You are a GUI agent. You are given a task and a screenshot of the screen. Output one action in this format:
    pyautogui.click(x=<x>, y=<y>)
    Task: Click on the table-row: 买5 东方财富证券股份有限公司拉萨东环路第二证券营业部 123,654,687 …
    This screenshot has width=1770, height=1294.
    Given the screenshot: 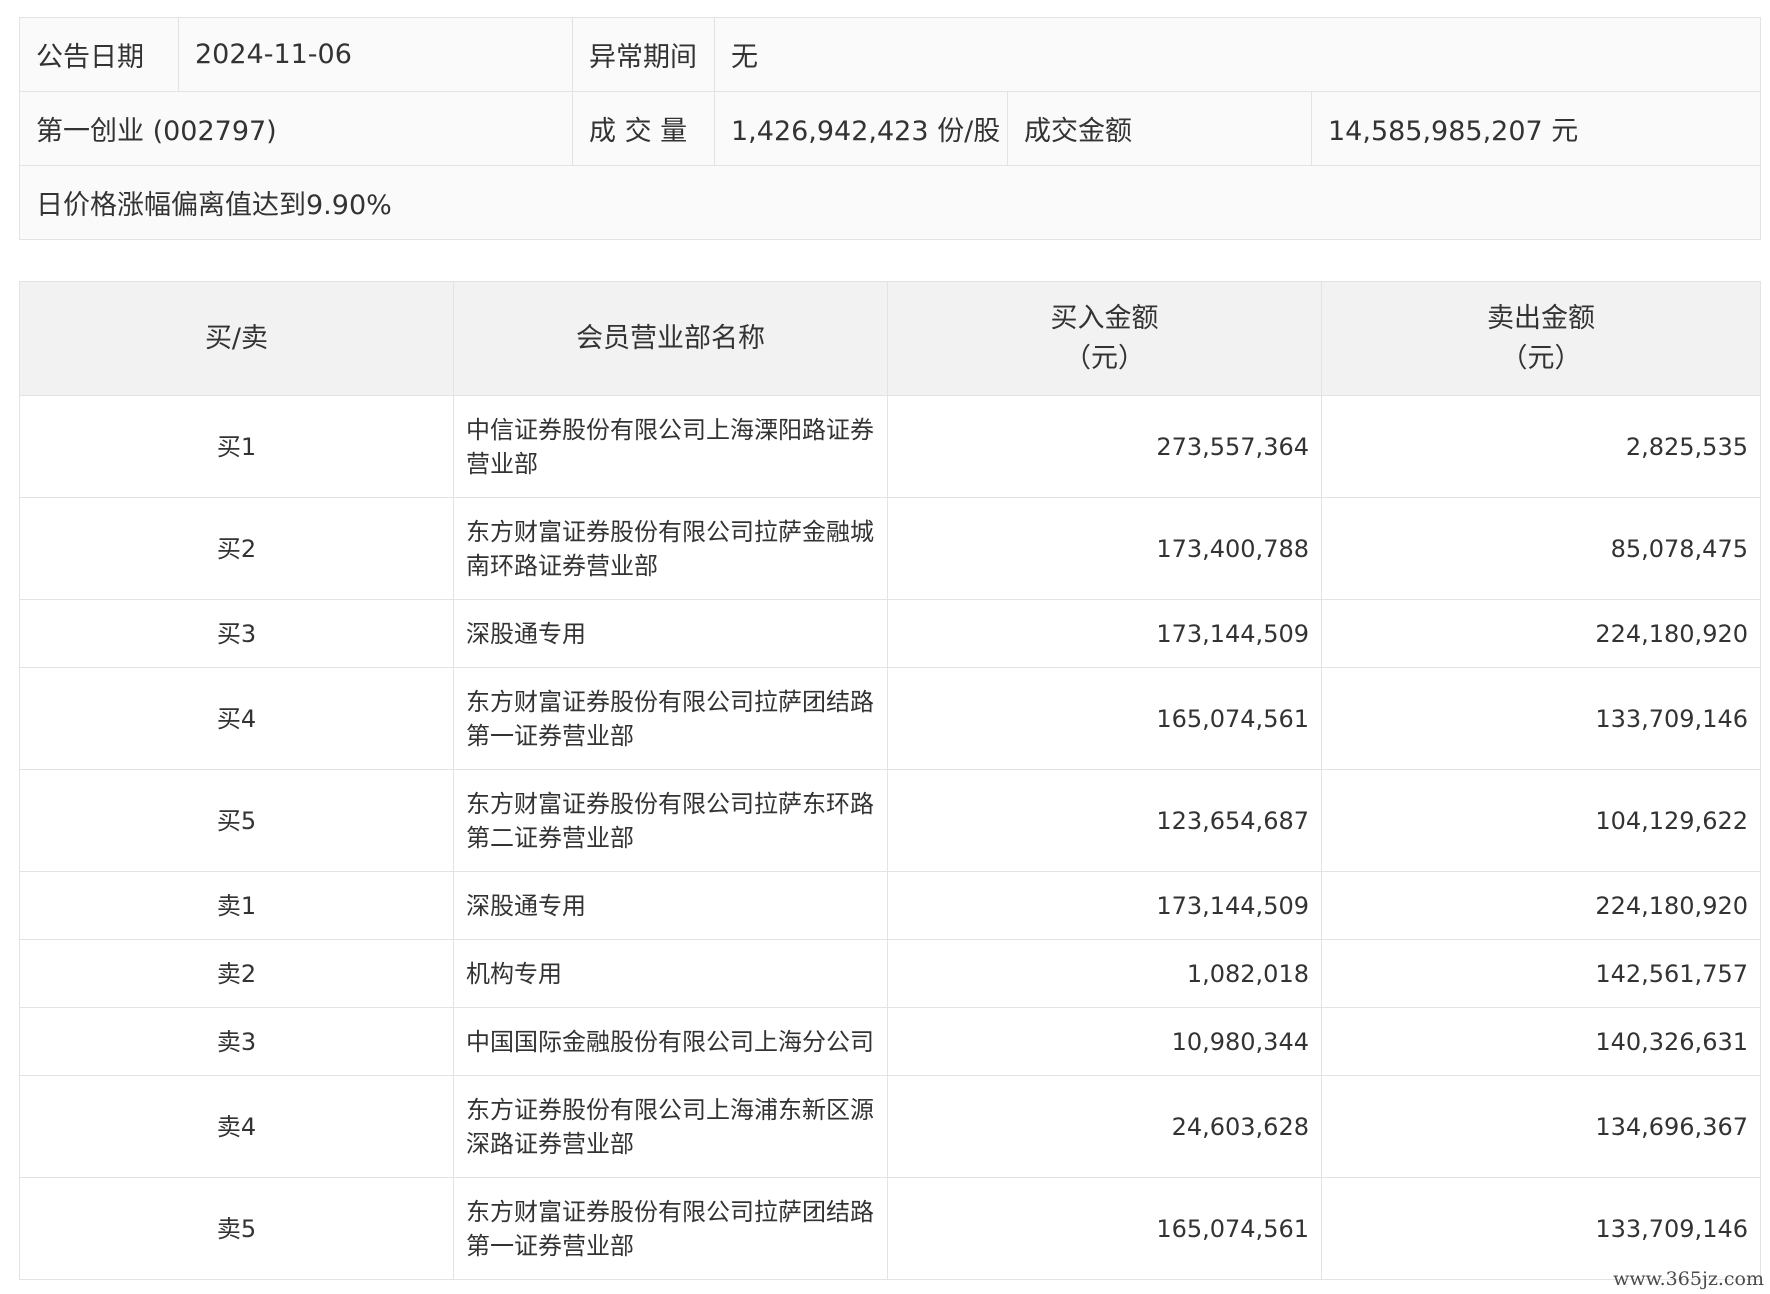 What is the action you would take?
    pyautogui.click(x=890, y=820)
    